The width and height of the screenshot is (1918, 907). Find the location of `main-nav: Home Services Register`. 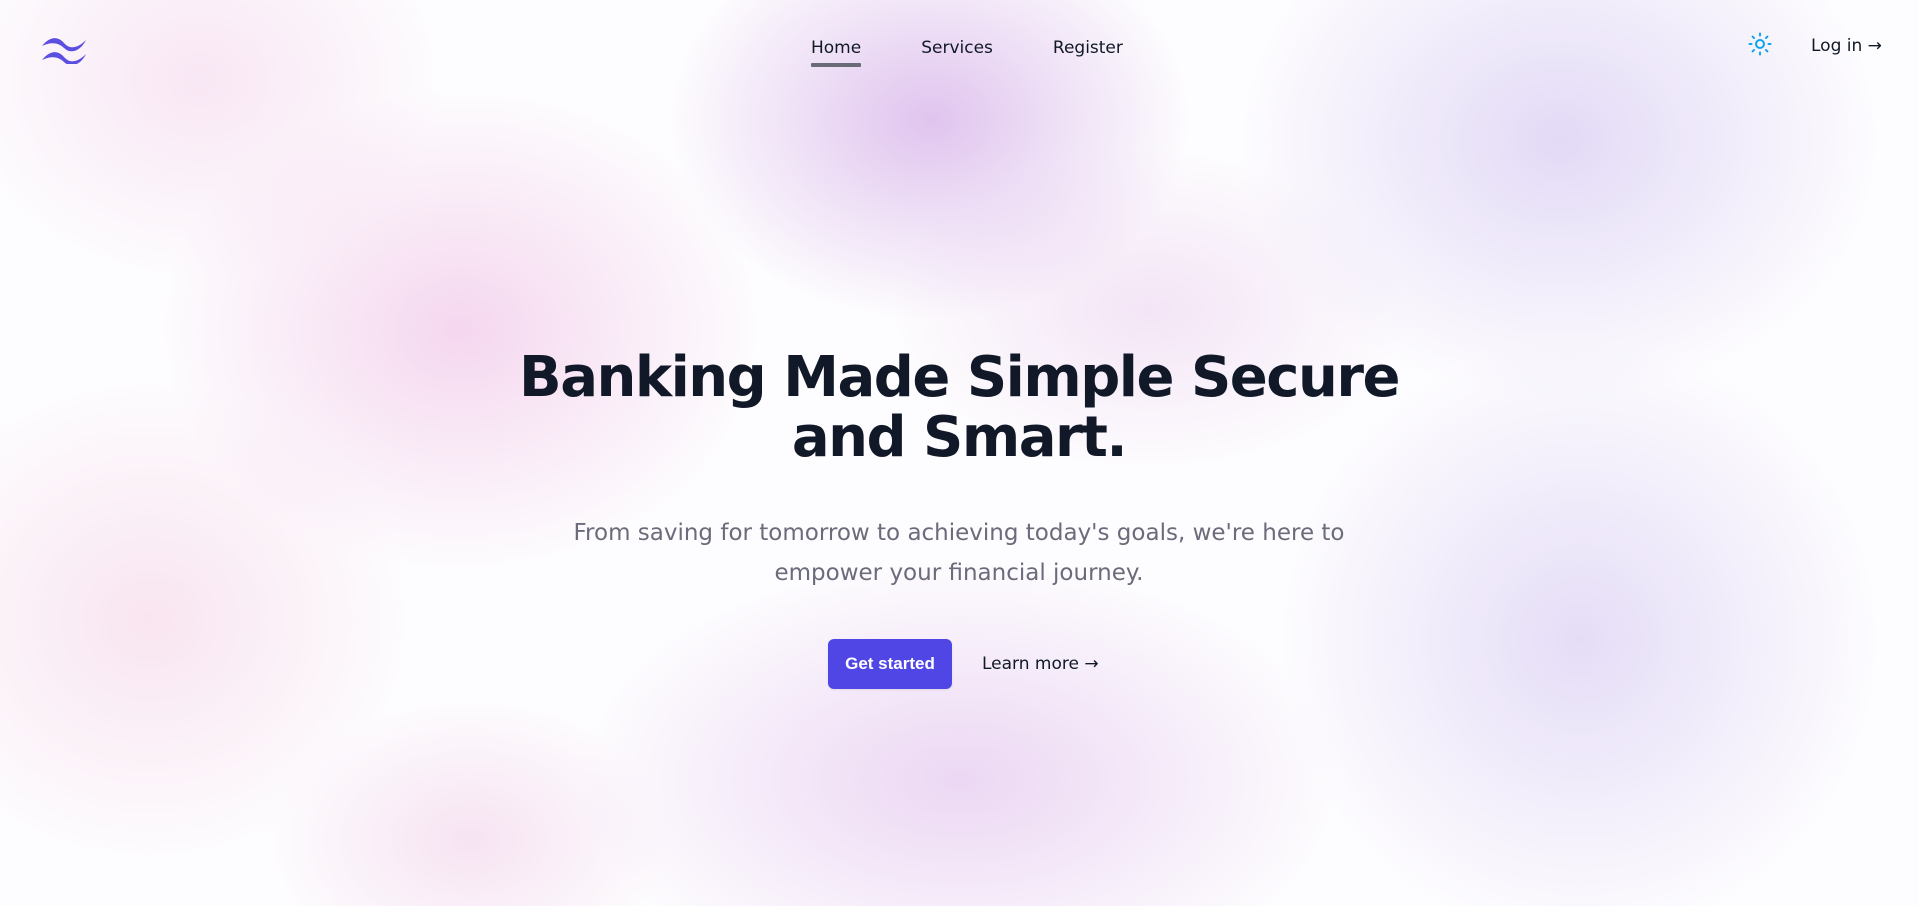

main-nav: Home Services Register is located at coordinates (967, 51).